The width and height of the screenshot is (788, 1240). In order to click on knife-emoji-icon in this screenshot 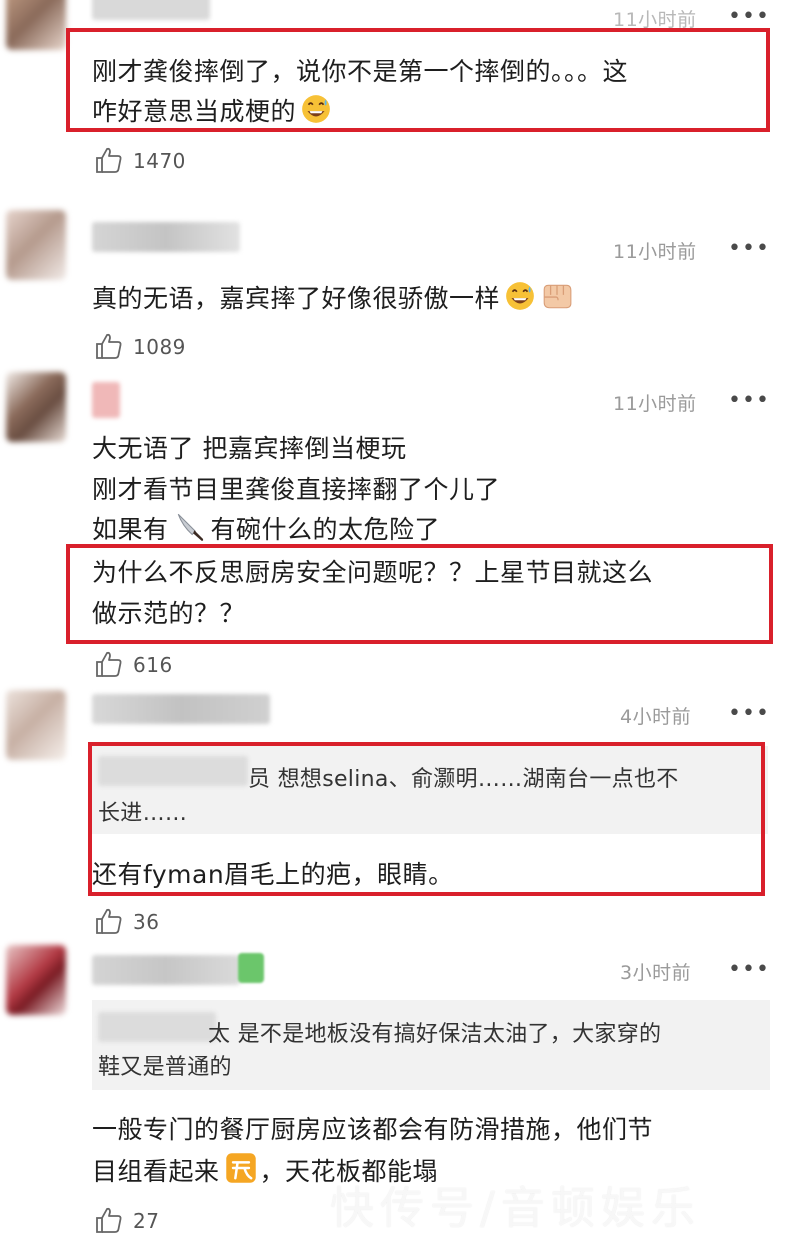, I will do `click(190, 527)`.